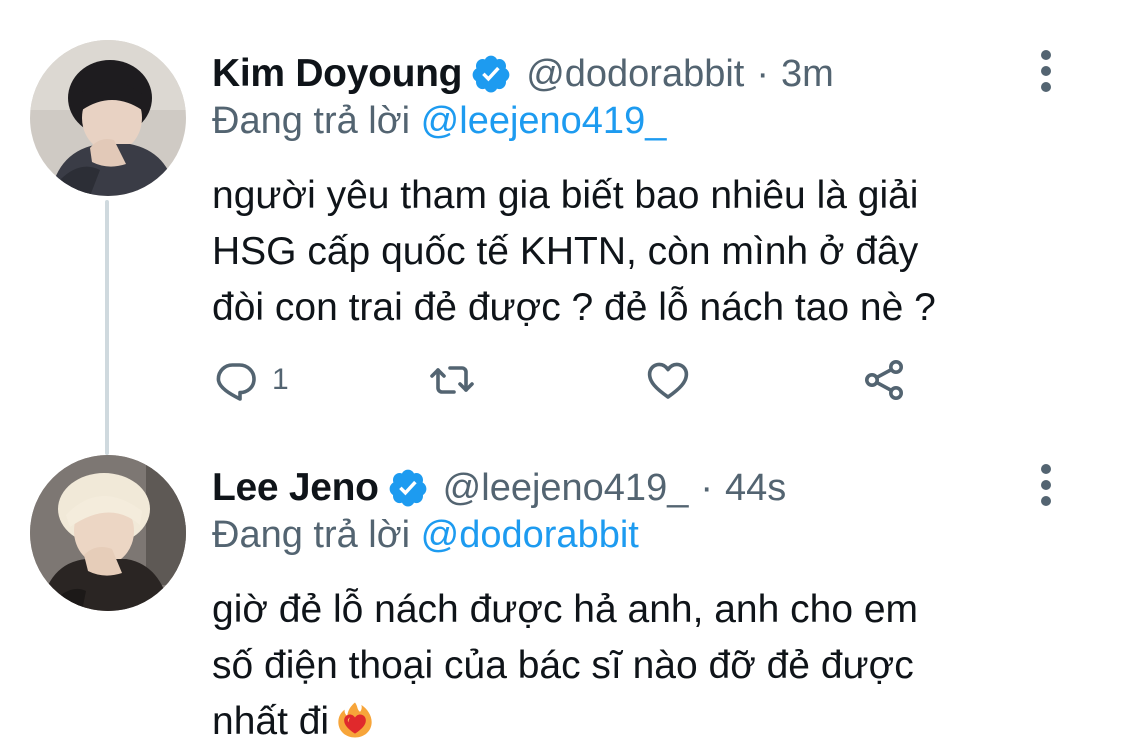 The height and width of the screenshot is (751, 1125). I want to click on share-icon, so click(884, 380).